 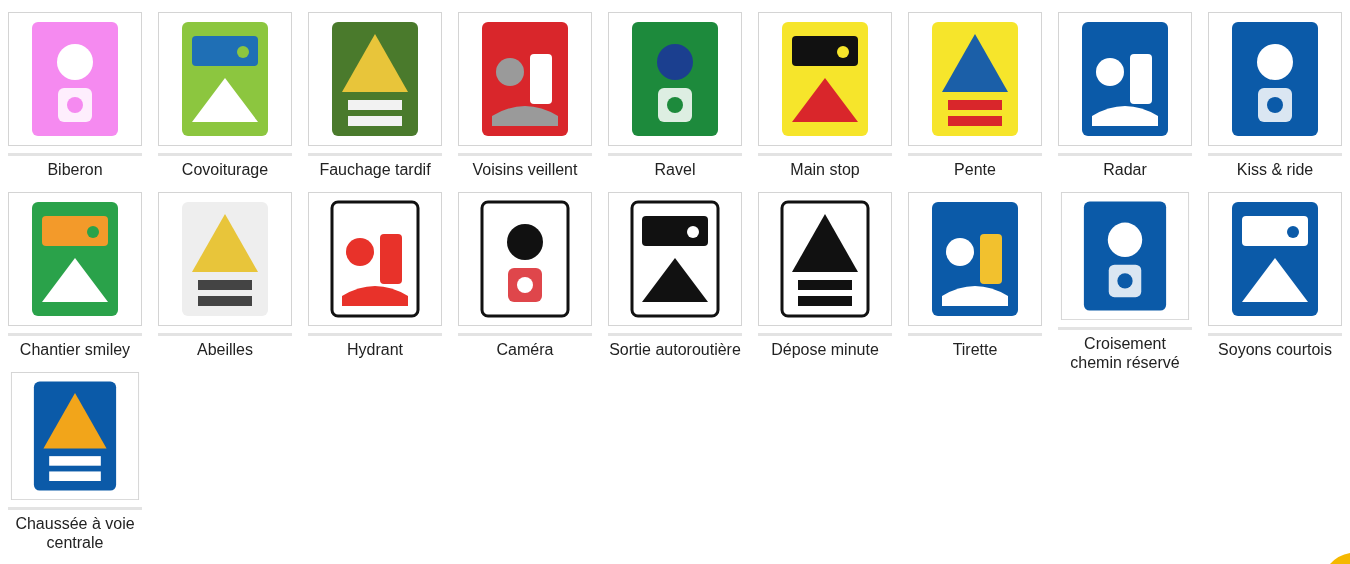 What do you see at coordinates (225, 349) in the screenshot?
I see `sign-caption: Abeilles` at bounding box center [225, 349].